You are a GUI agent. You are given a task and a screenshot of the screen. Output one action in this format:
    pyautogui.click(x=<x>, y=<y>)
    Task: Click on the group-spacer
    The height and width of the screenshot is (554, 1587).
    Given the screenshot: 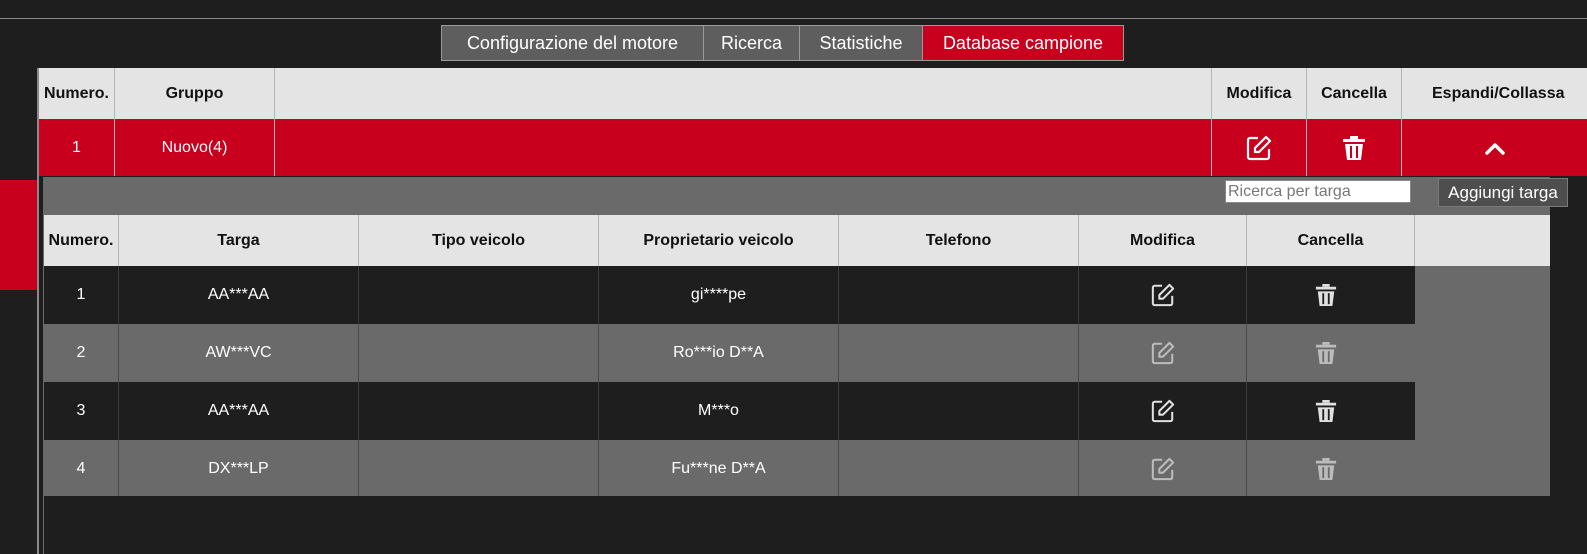 What is the action you would take?
    pyautogui.click(x=743, y=147)
    